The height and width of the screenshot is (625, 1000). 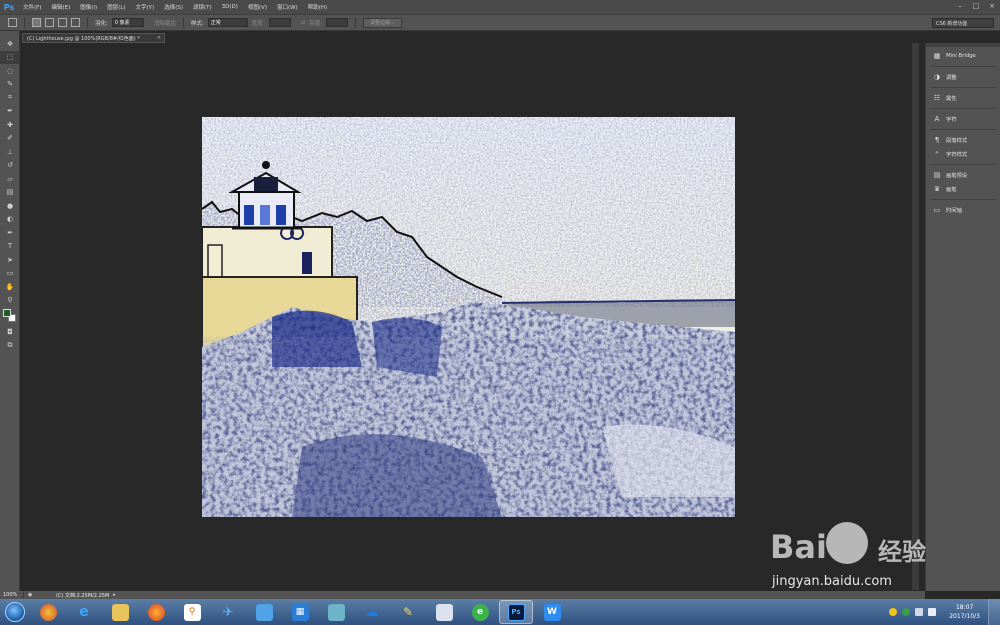 What do you see at coordinates (337, 22) in the screenshot?
I see `height-input` at bounding box center [337, 22].